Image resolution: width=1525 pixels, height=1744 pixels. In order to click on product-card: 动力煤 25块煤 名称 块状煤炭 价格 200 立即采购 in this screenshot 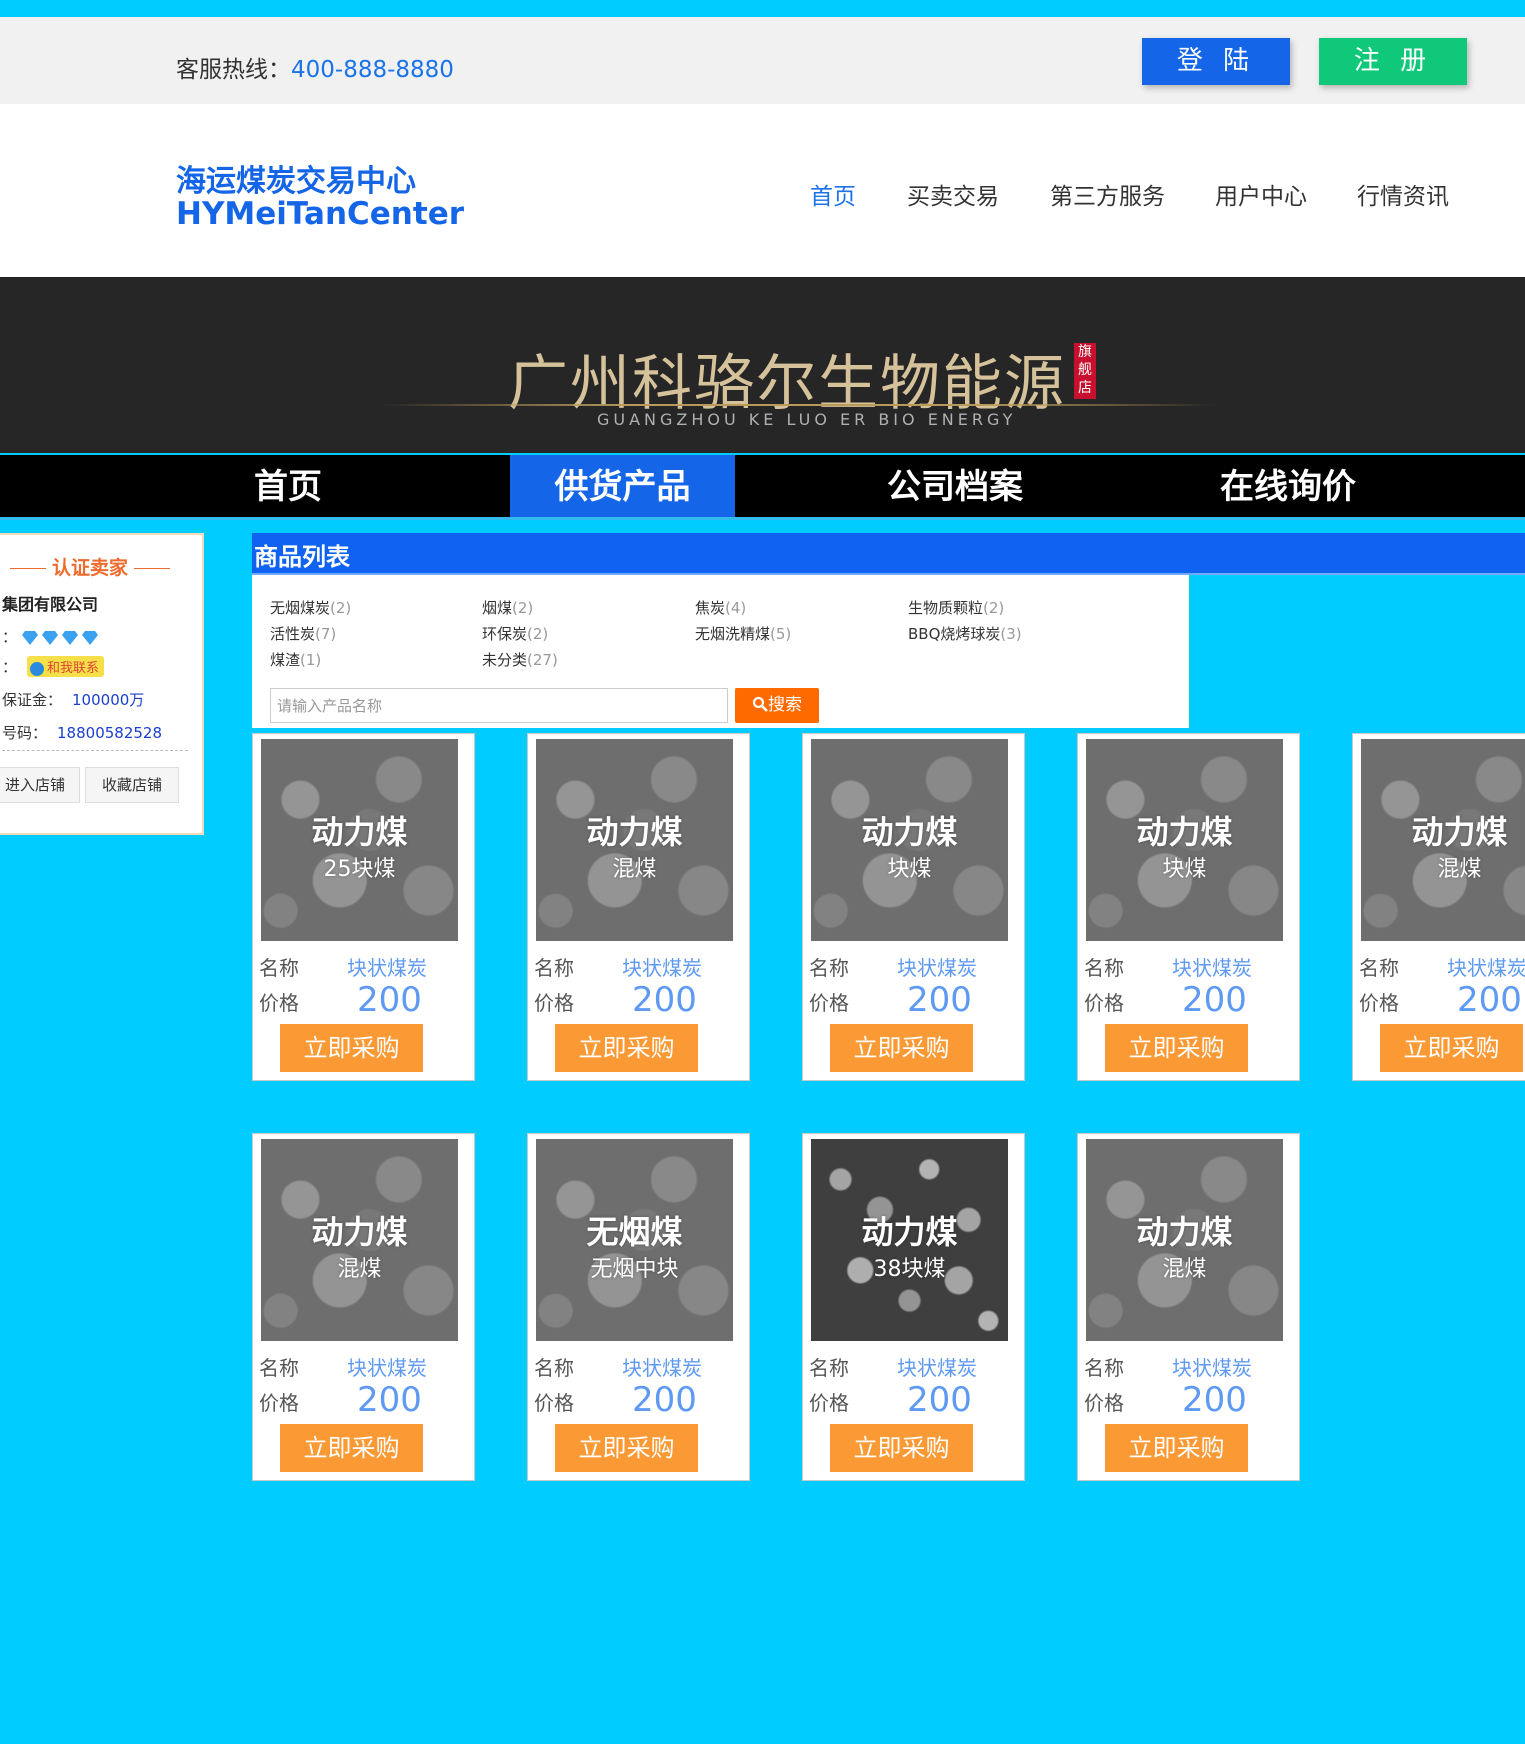, I will do `click(363, 907)`.